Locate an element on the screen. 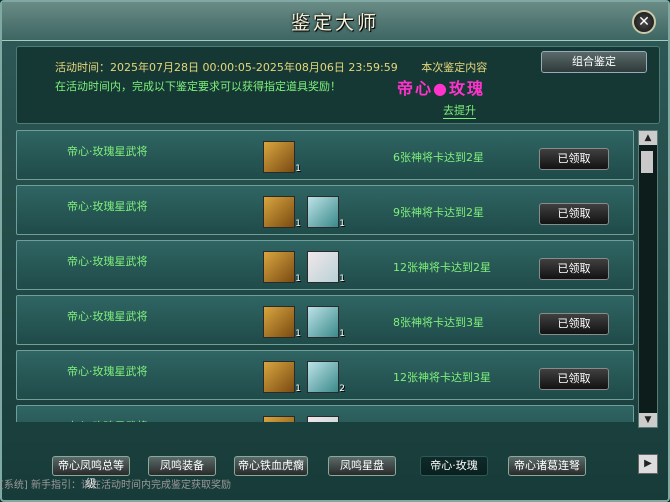 This screenshot has height=502, width=670. scroll-down-icon: ▼ is located at coordinates (648, 420).